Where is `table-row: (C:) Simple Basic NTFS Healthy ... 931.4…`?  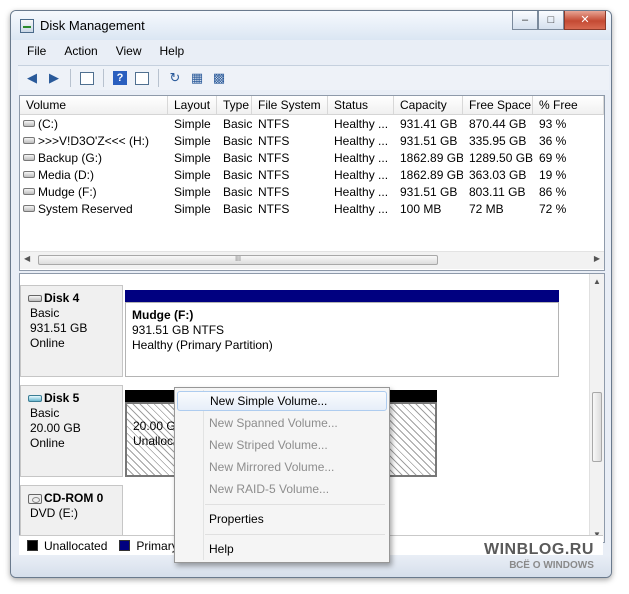
table-row: (C:) Simple Basic NTFS Healthy ... 931.4… is located at coordinates (312, 123).